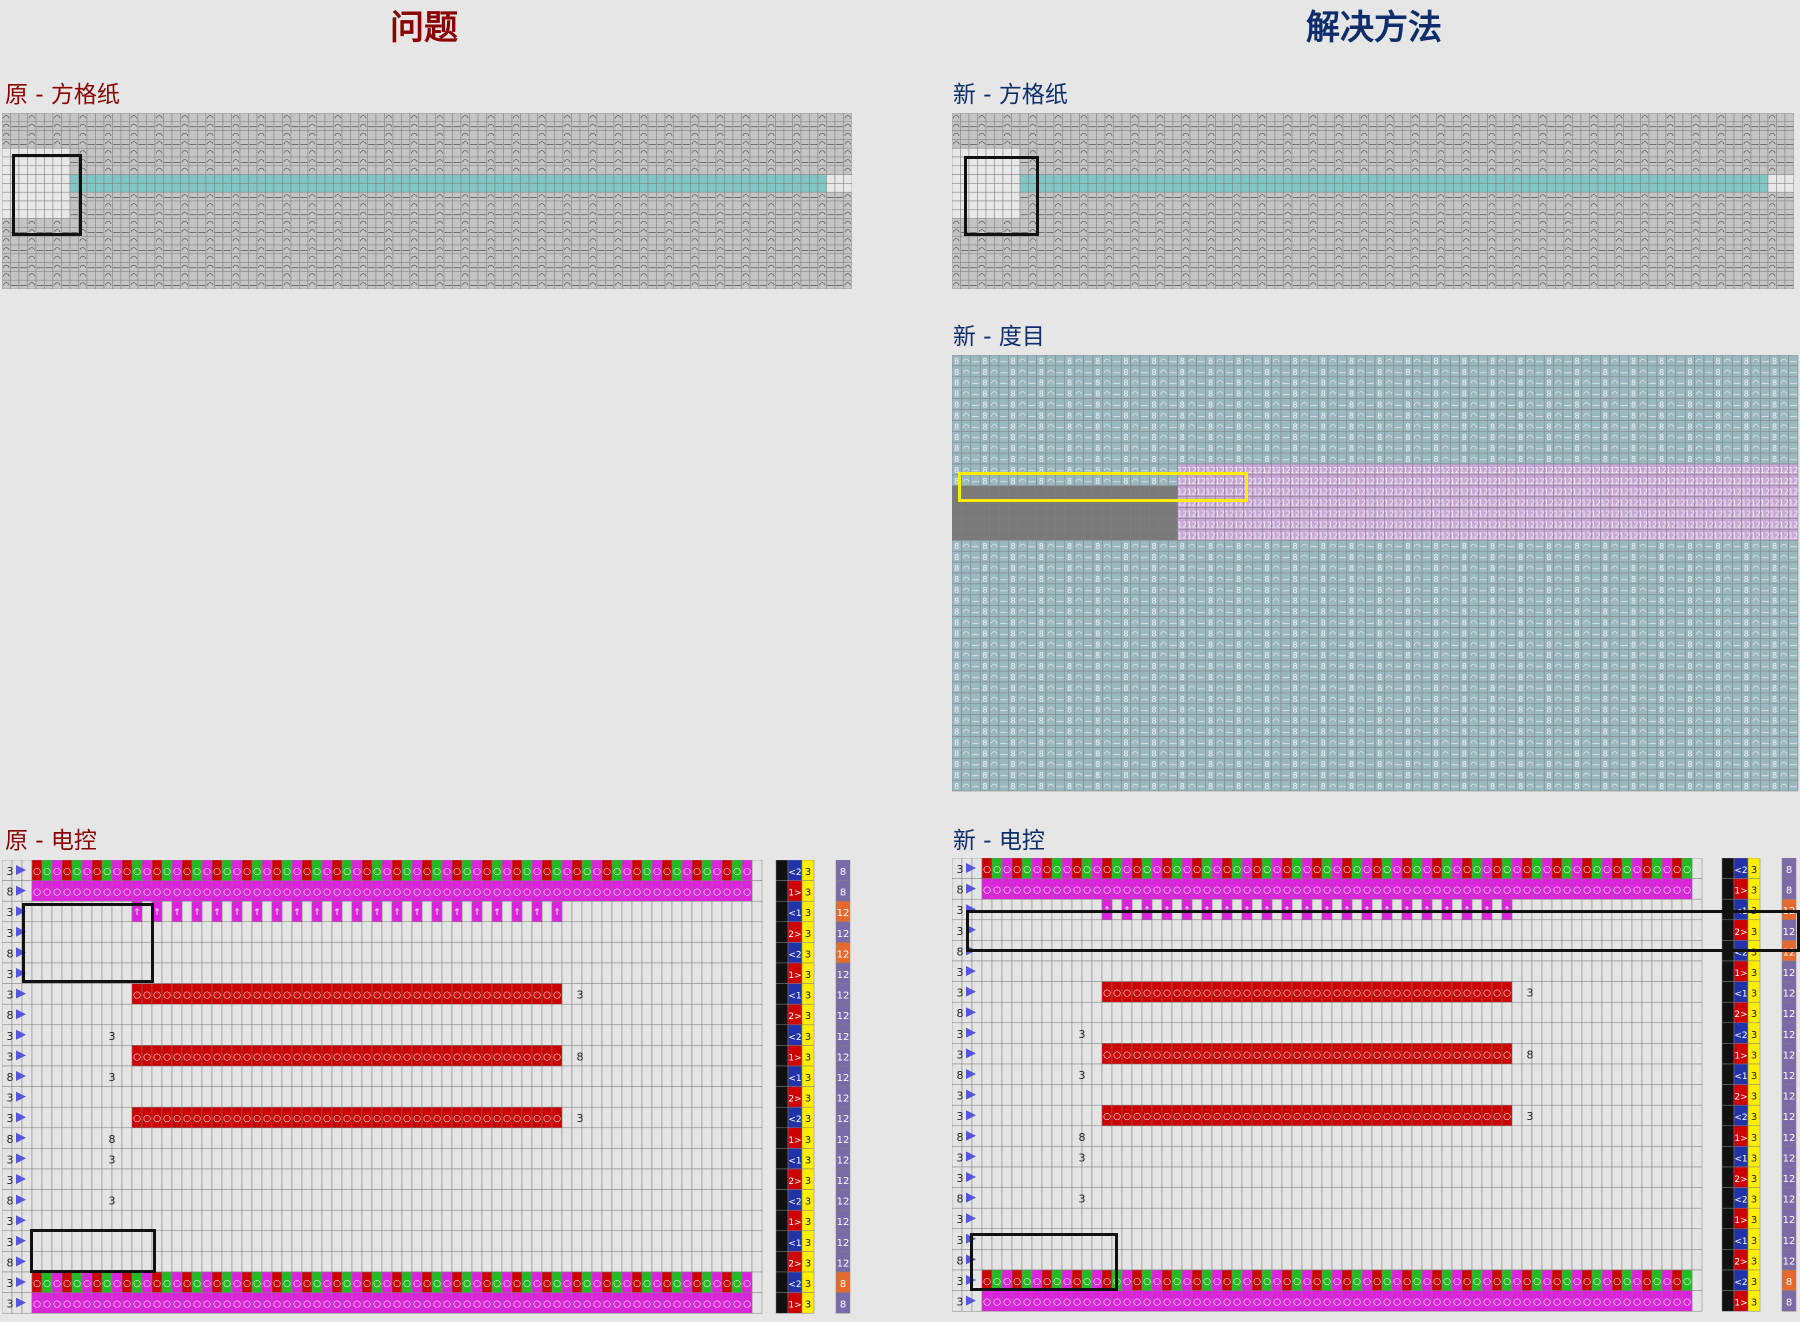  Describe the element at coordinates (424, 28) in the screenshot. I see `problem-heading: 问题` at that location.